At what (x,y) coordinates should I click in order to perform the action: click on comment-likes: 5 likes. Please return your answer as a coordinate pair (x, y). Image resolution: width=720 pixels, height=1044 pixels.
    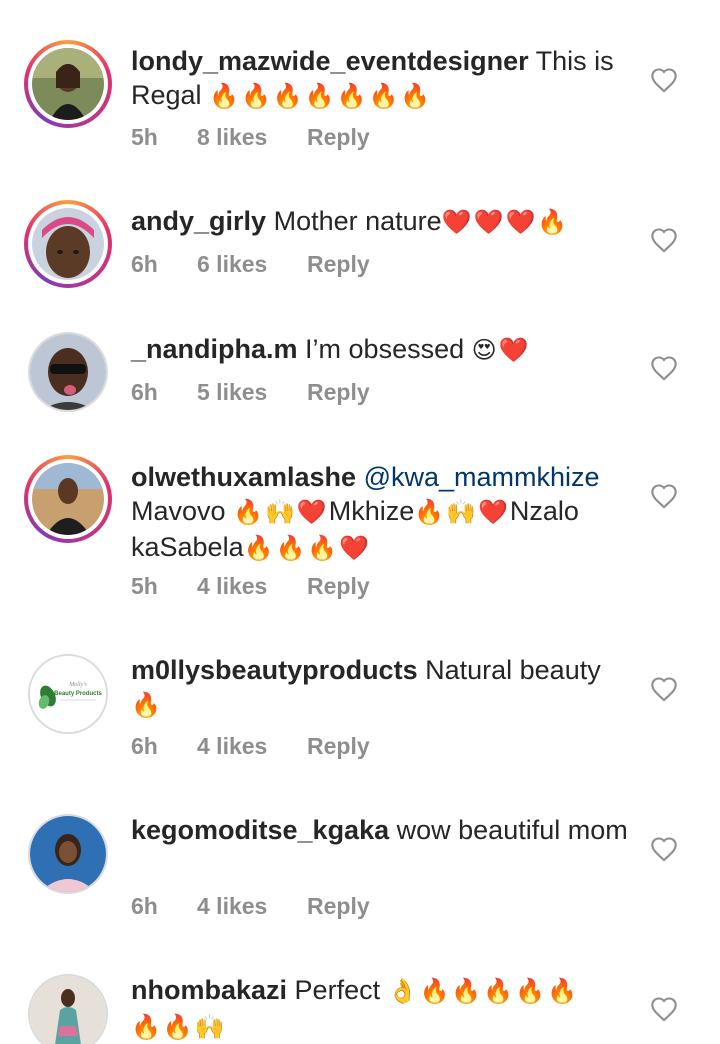
    Looking at the image, I should click on (252, 392).